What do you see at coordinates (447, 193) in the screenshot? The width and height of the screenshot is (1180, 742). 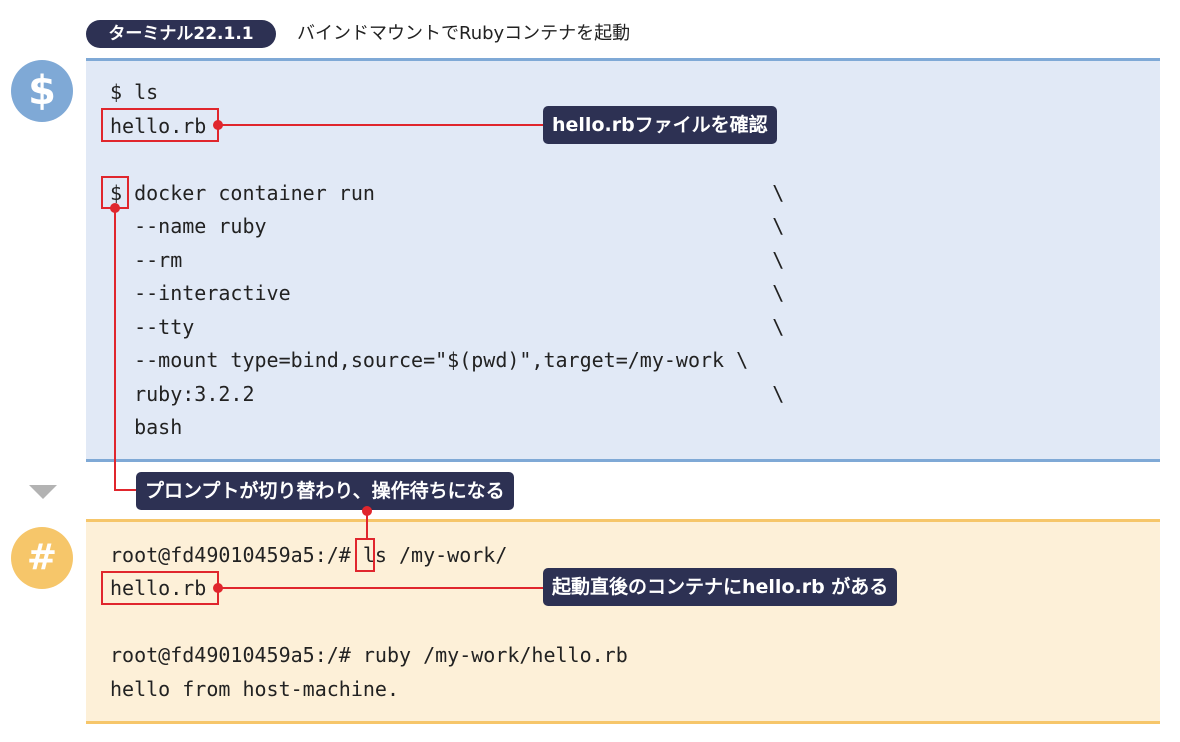 I see `host-line-4: $ docker container run \` at bounding box center [447, 193].